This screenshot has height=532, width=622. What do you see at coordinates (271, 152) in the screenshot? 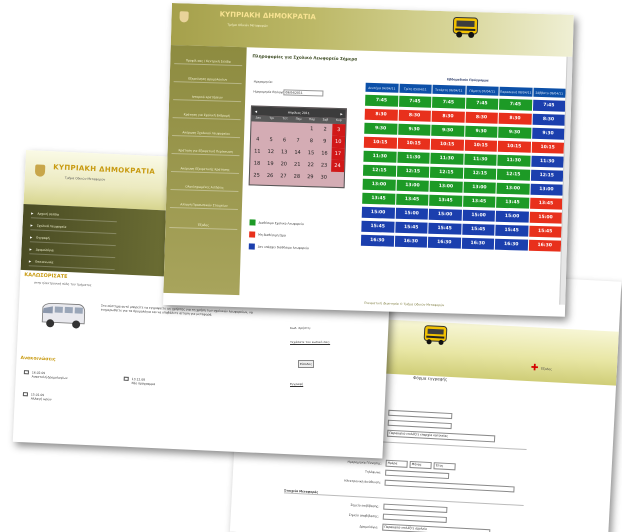
I see `calendar-day: 12` at bounding box center [271, 152].